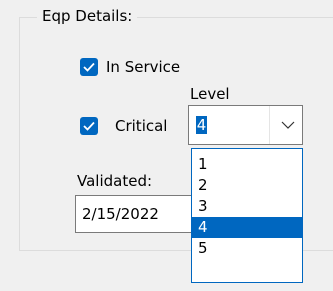 The height and width of the screenshot is (291, 333). What do you see at coordinates (120, 214) in the screenshot?
I see `validated-date-value: 2/15/2022` at bounding box center [120, 214].